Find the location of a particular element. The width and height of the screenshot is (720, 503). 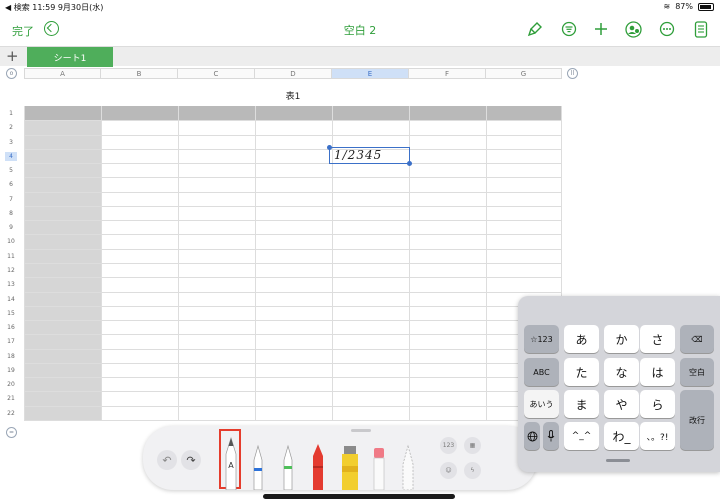

key-hiragana: あいう is located at coordinates (541, 404).